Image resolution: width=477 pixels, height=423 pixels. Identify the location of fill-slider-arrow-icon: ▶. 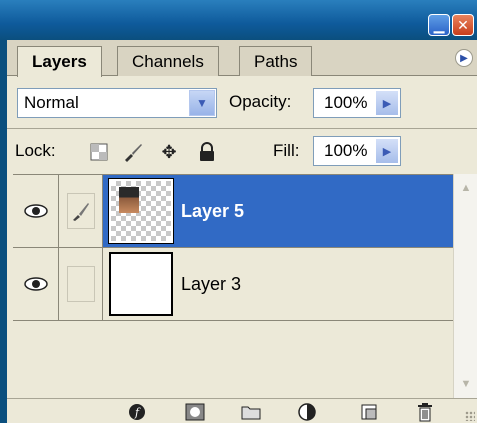
(387, 151).